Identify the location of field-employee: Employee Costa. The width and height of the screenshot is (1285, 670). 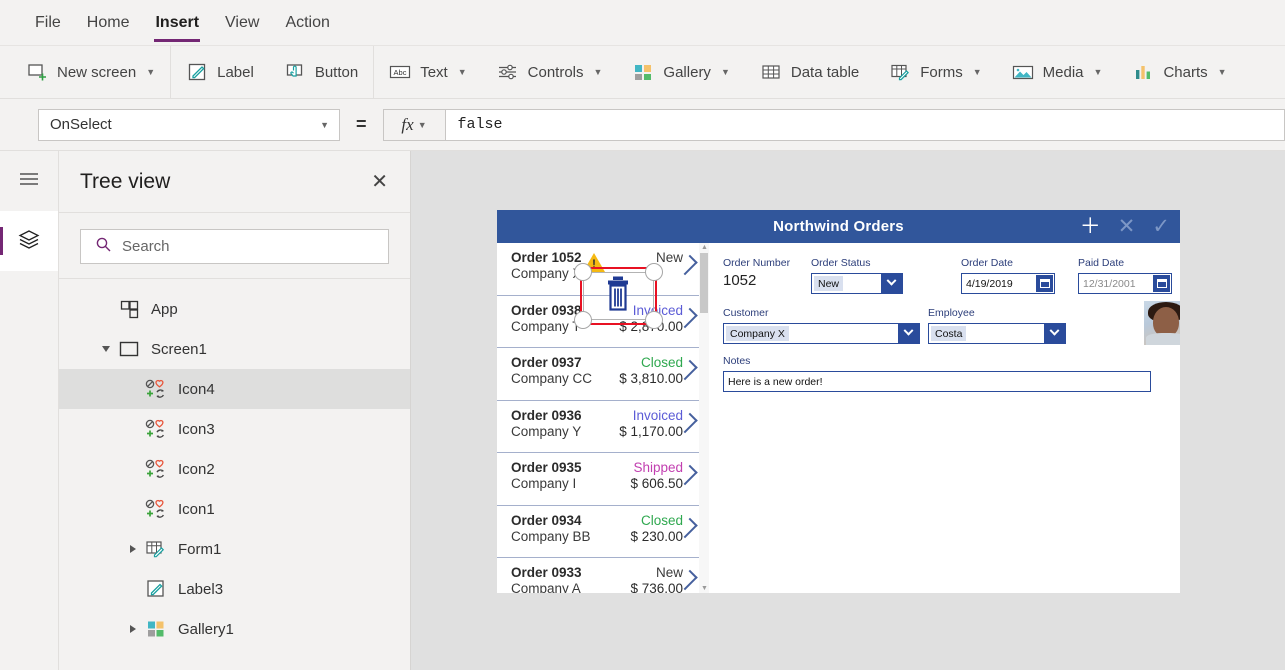
(1003, 325).